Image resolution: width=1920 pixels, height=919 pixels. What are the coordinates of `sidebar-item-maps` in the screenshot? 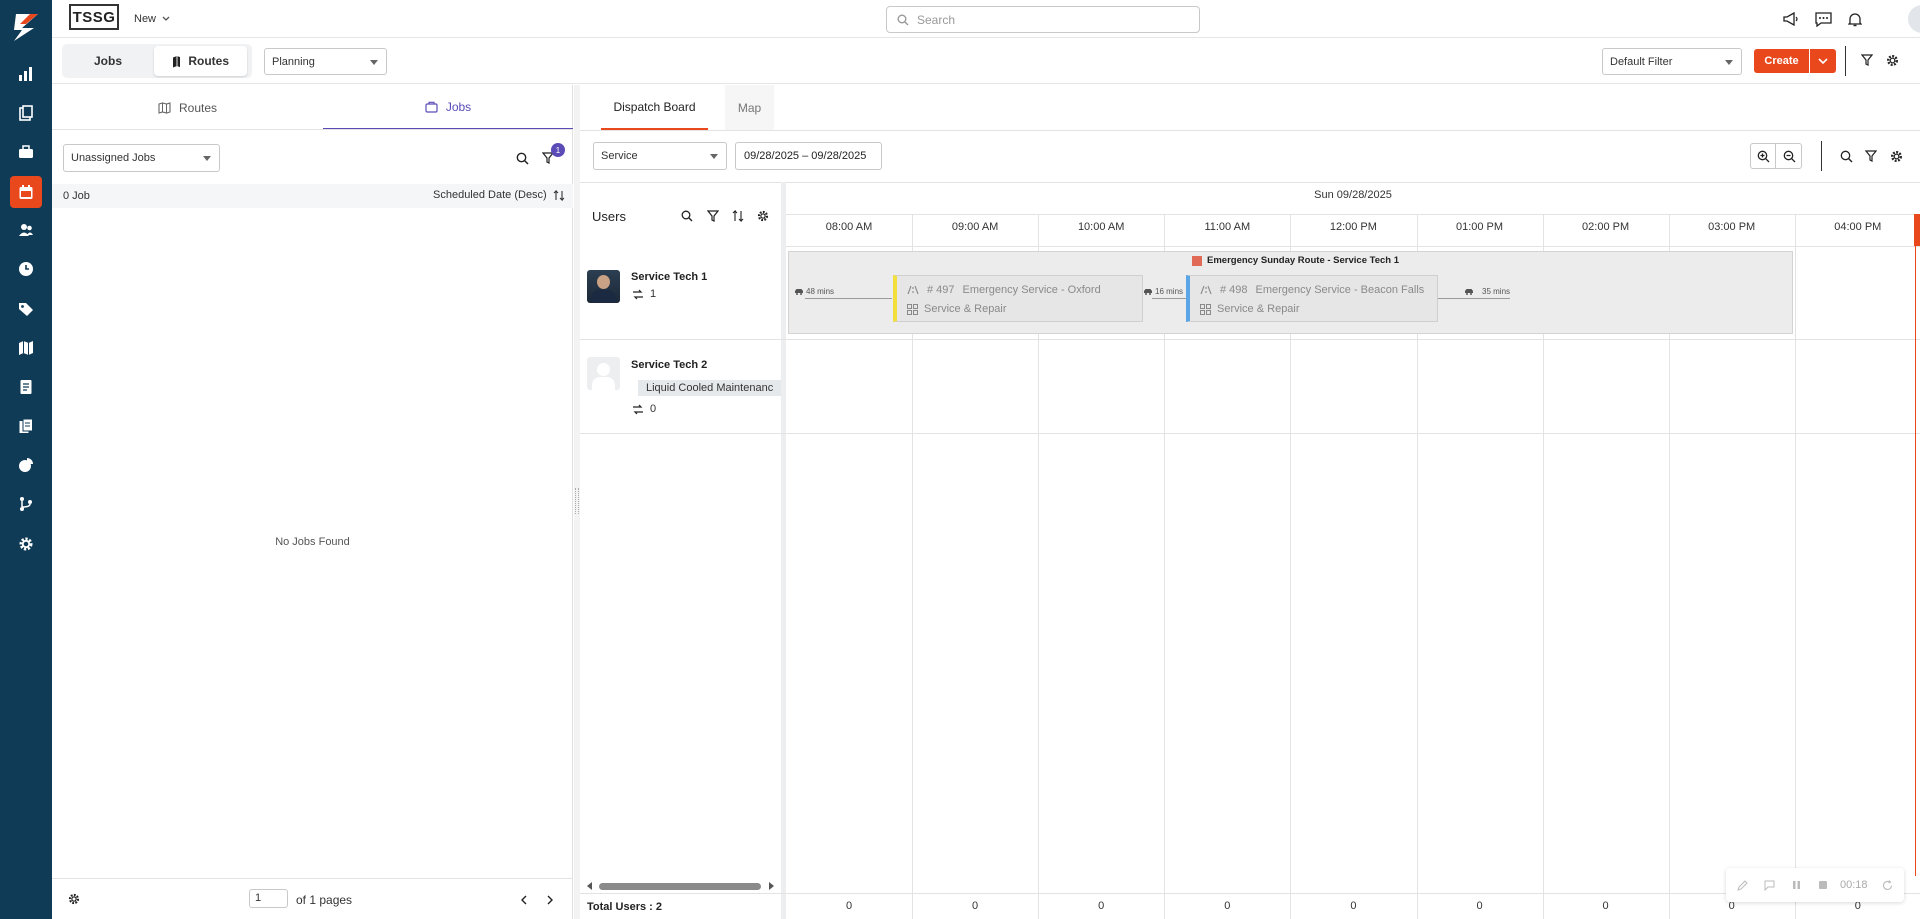 It's located at (26, 348).